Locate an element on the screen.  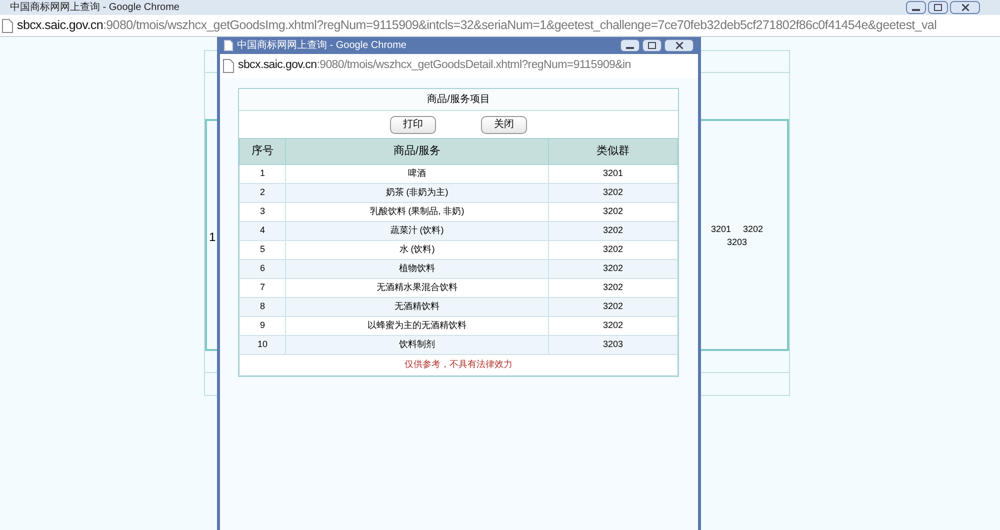
table-cell: 3203 is located at coordinates (613, 345).